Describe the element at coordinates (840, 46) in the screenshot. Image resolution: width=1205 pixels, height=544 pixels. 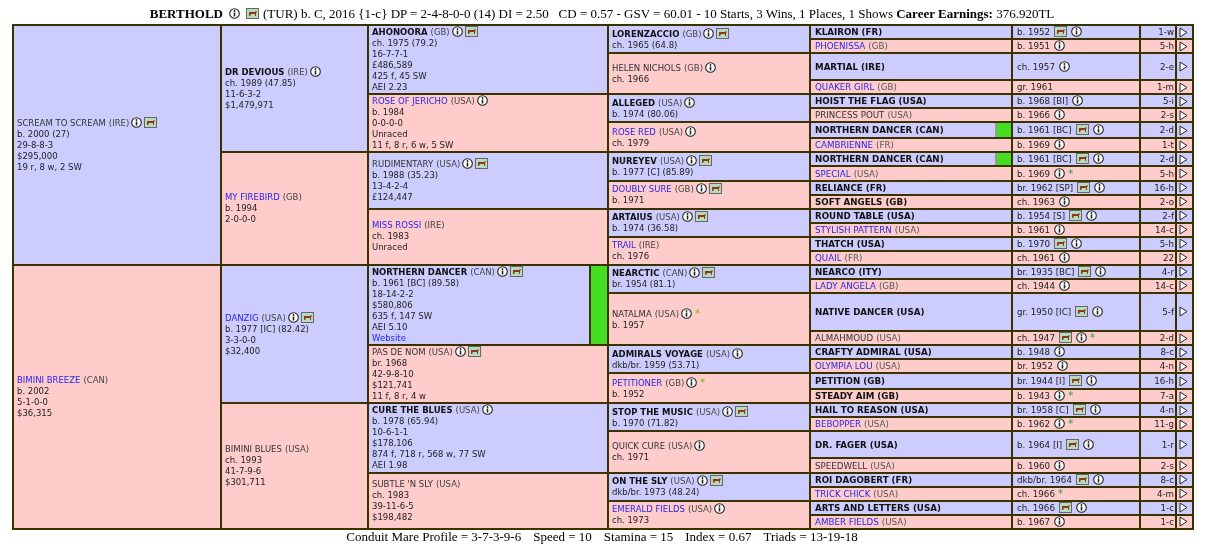
I see `horse-name: PHOENISSA` at that location.